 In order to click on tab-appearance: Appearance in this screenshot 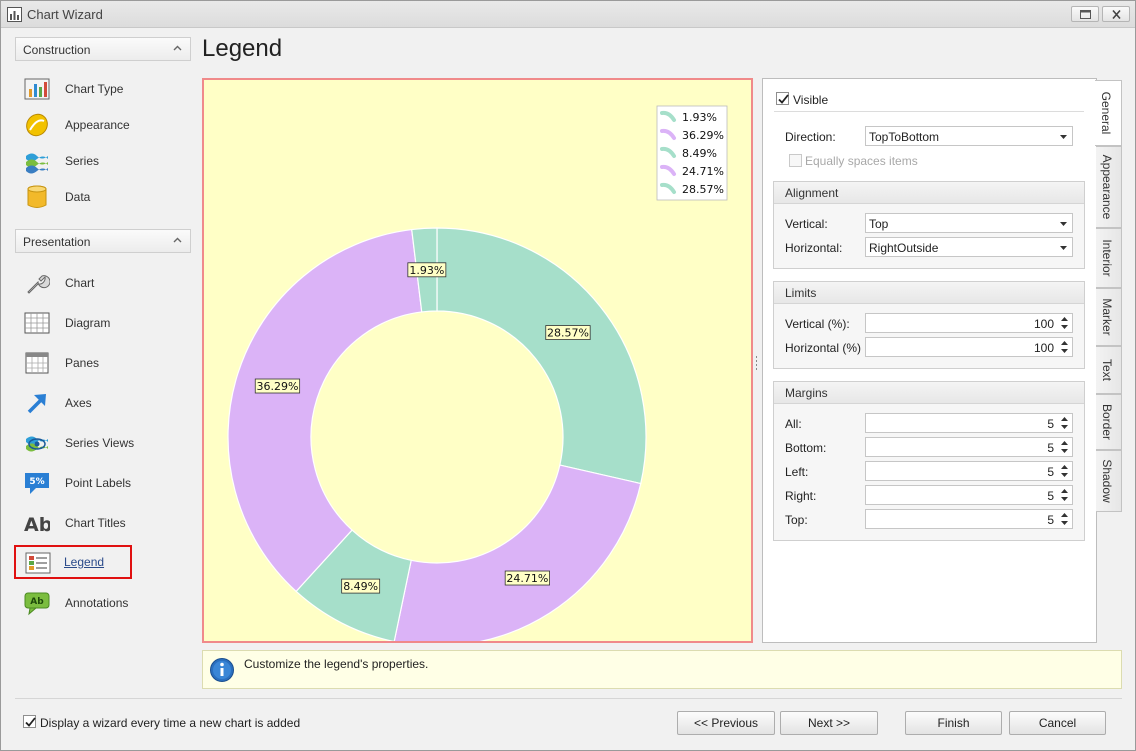, I will do `click(1109, 187)`.